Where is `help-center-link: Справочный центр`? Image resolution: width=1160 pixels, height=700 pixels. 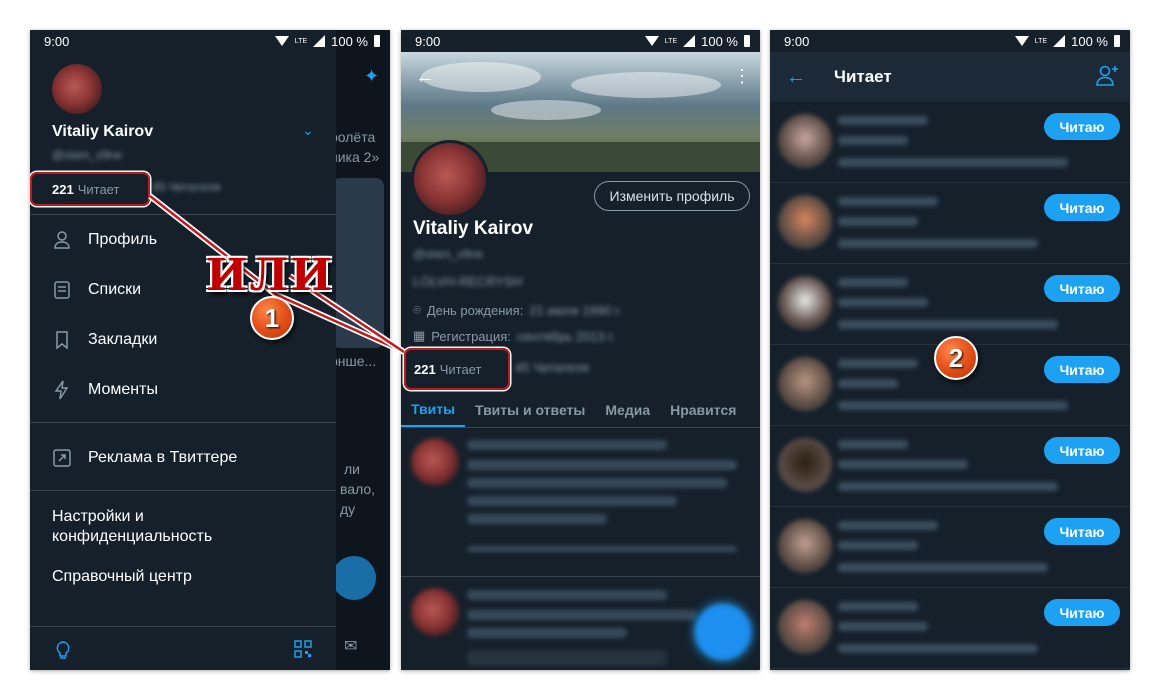 help-center-link: Справочный центр is located at coordinates (122, 577).